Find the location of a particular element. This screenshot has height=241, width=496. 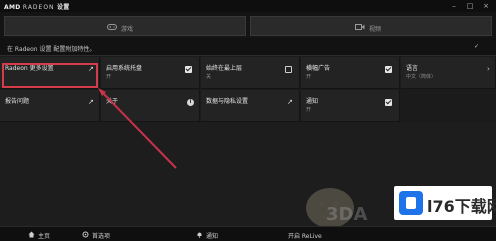

tile-language: 语言 中文（简体） › is located at coordinates (448, 73).